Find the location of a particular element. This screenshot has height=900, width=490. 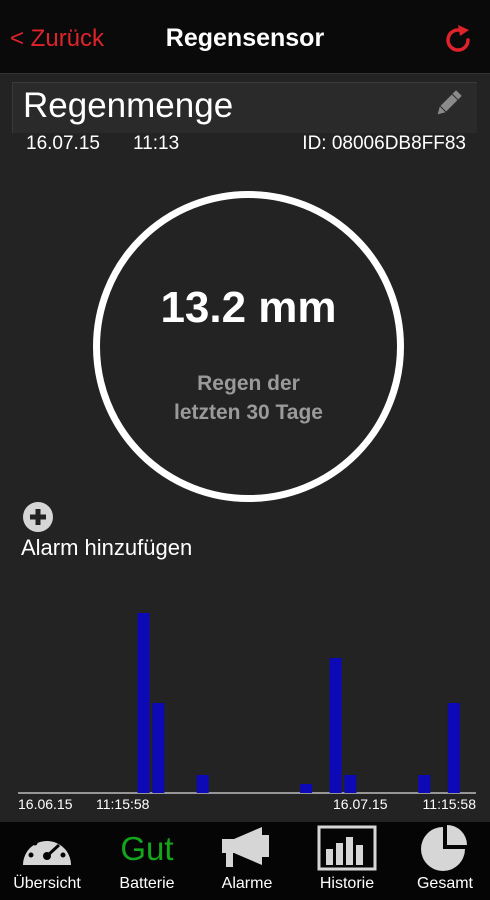

rain-amount-value: 13.2 mm is located at coordinates (248, 307).